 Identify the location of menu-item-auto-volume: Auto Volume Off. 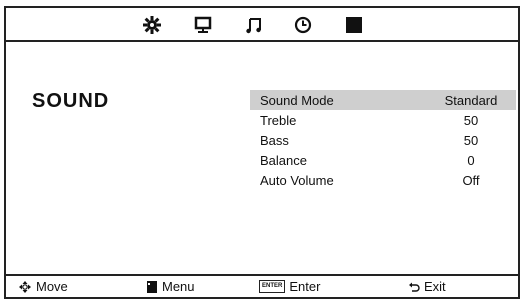
(383, 180).